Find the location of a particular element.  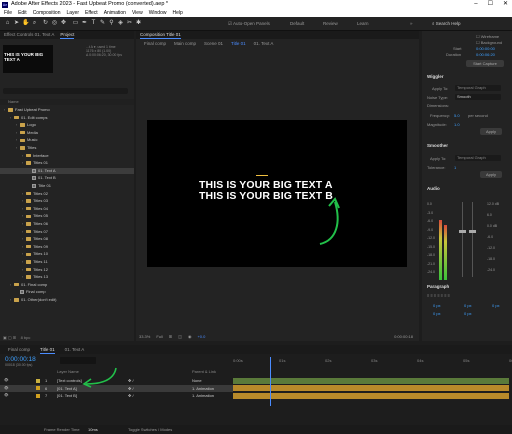

tab-composition: Composition Title 01 is located at coordinates (160, 35).